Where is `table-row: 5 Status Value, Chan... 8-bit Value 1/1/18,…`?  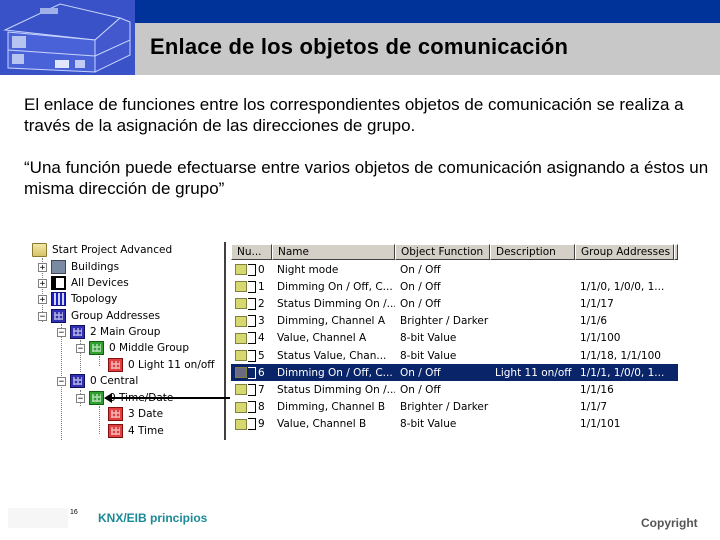
table-row: 5 Status Value, Chan... 8-bit Value 1/1/18,… is located at coordinates (452, 355).